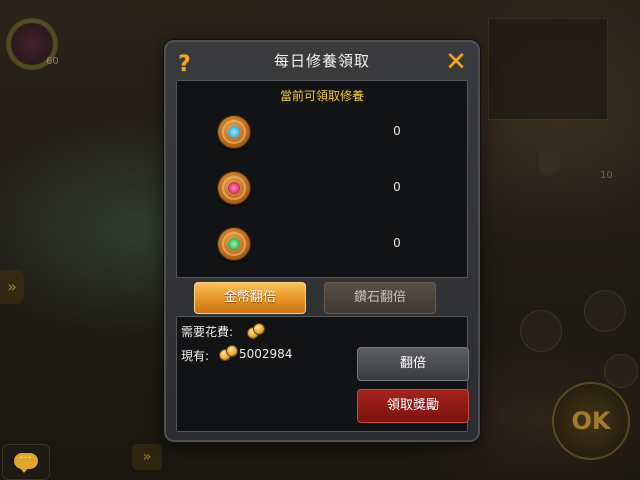  What do you see at coordinates (549, 164) in the screenshot?
I see `shield-icon` at bounding box center [549, 164].